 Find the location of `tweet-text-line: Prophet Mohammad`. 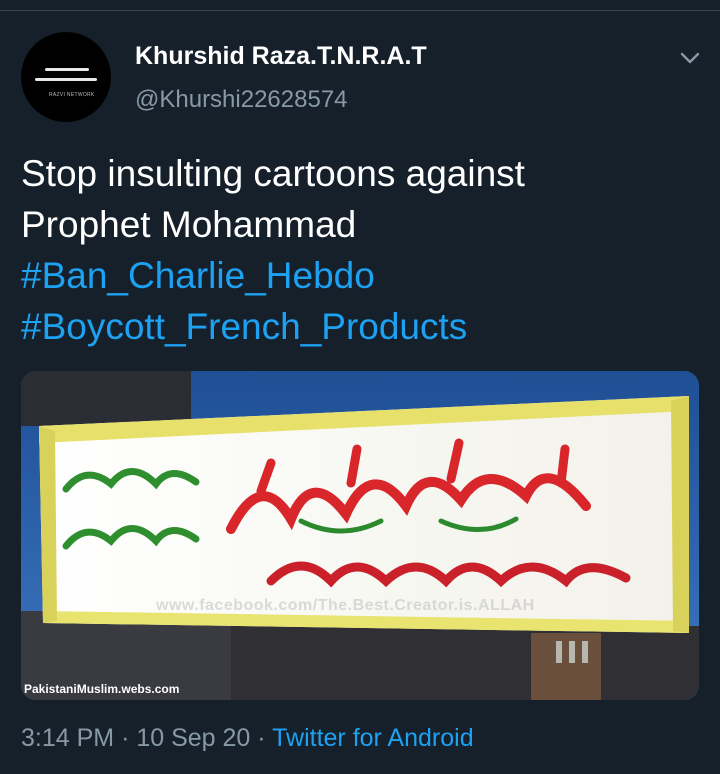

tweet-text-line: Prophet Mohammad is located at coordinates (189, 224).